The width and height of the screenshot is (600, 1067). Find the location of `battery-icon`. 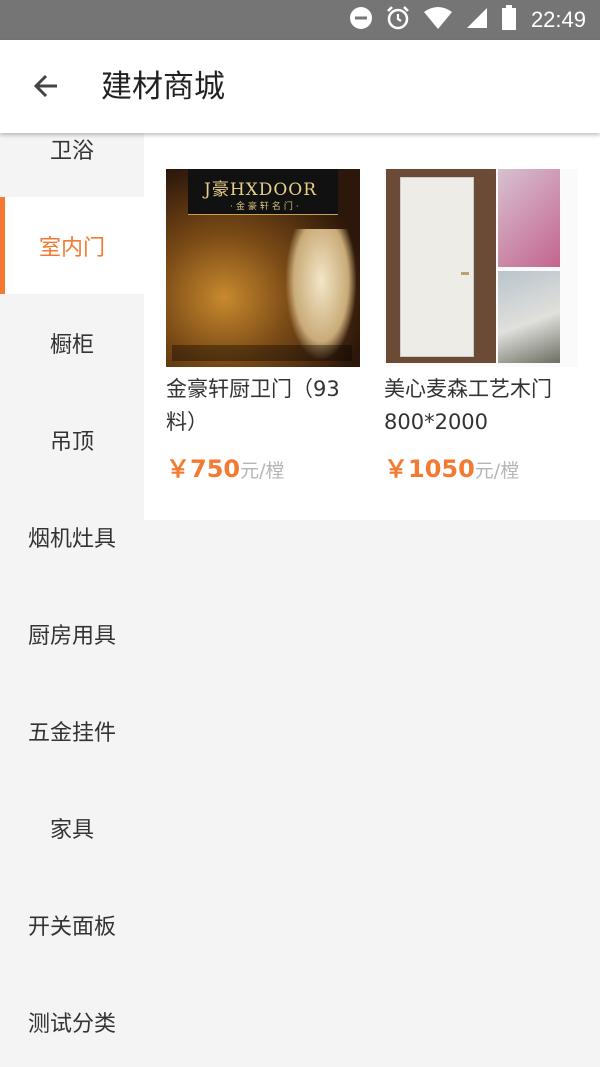

battery-icon is located at coordinates (509, 20).